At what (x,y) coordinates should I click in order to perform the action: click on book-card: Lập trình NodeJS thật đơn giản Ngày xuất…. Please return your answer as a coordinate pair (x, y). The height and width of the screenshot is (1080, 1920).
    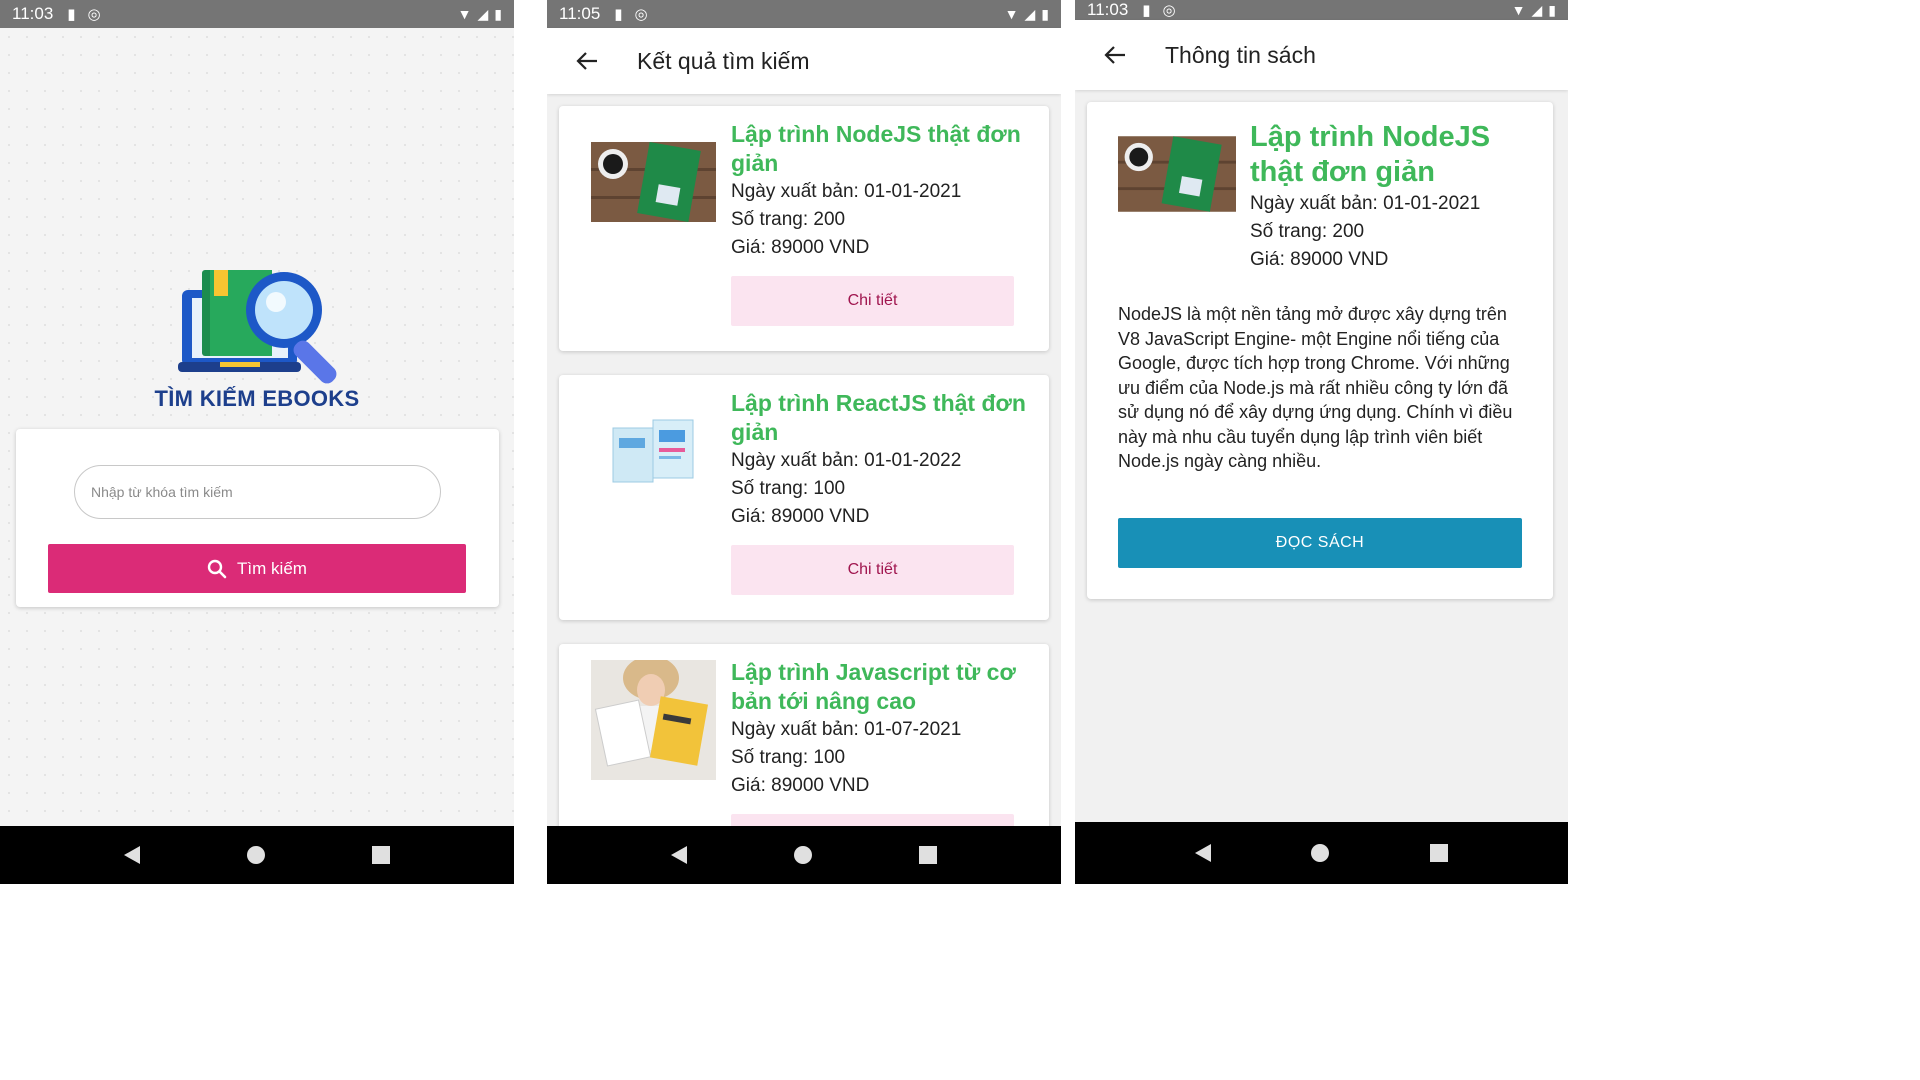
    Looking at the image, I should click on (804, 228).